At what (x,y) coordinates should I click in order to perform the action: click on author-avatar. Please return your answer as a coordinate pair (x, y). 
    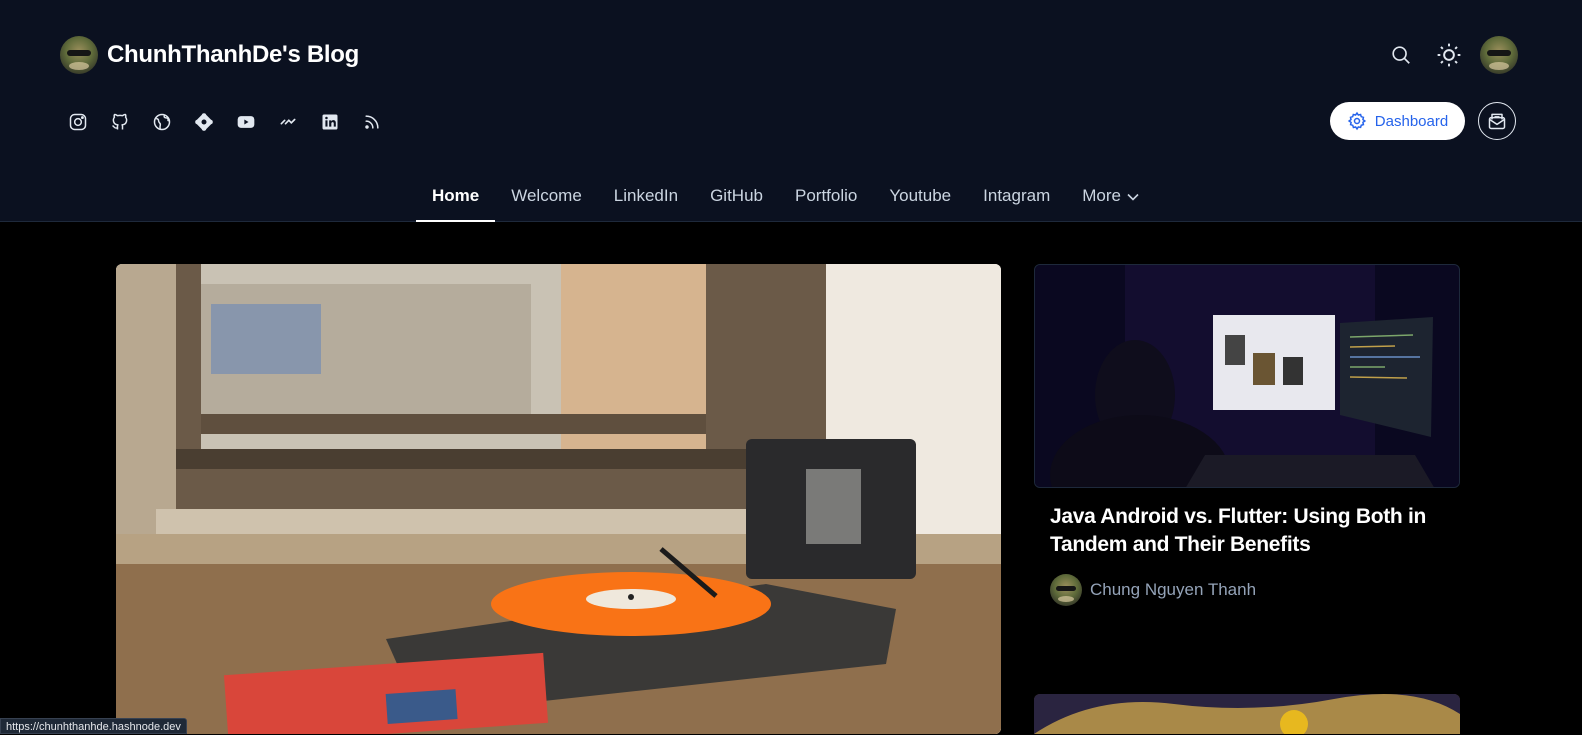
    Looking at the image, I should click on (1066, 590).